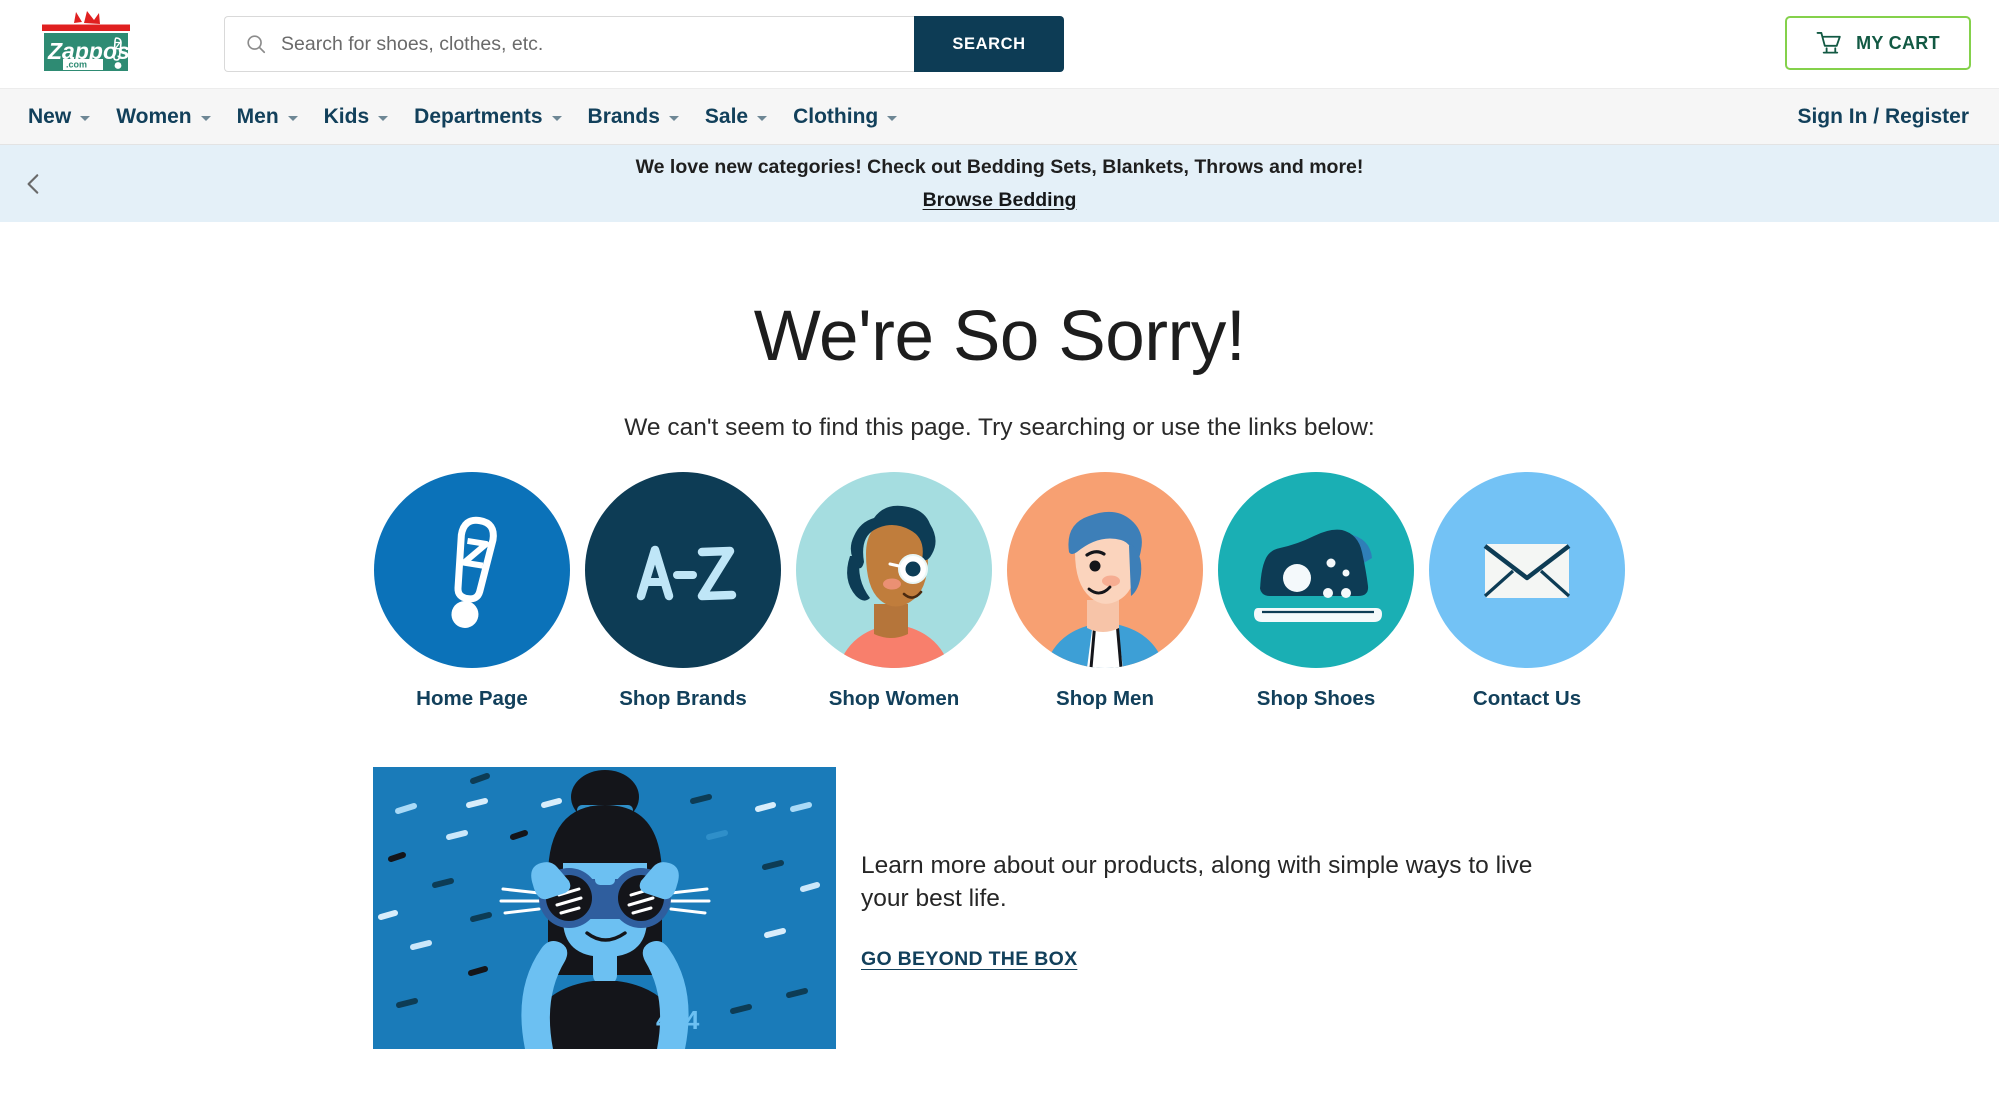  Describe the element at coordinates (590, 44) in the screenshot. I see `search-input` at that location.